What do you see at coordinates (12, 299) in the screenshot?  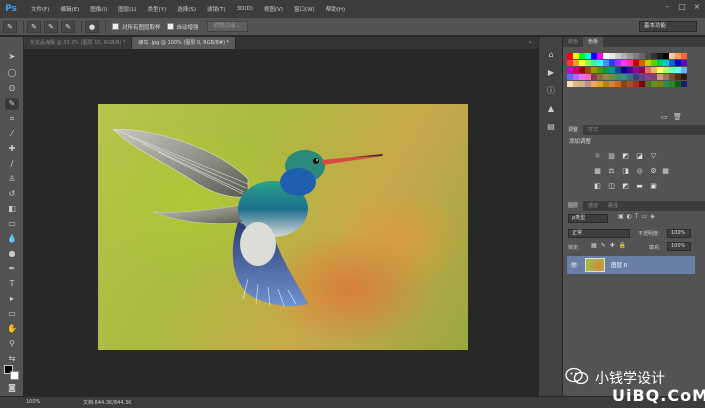 I see `path-selection-tool-icon: ▸` at bounding box center [12, 299].